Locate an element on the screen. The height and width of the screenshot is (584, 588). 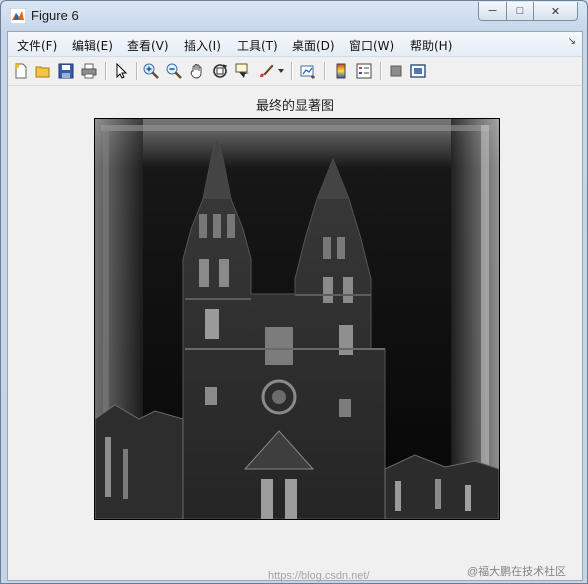
maximize-button: □ is located at coordinates (520, 11).